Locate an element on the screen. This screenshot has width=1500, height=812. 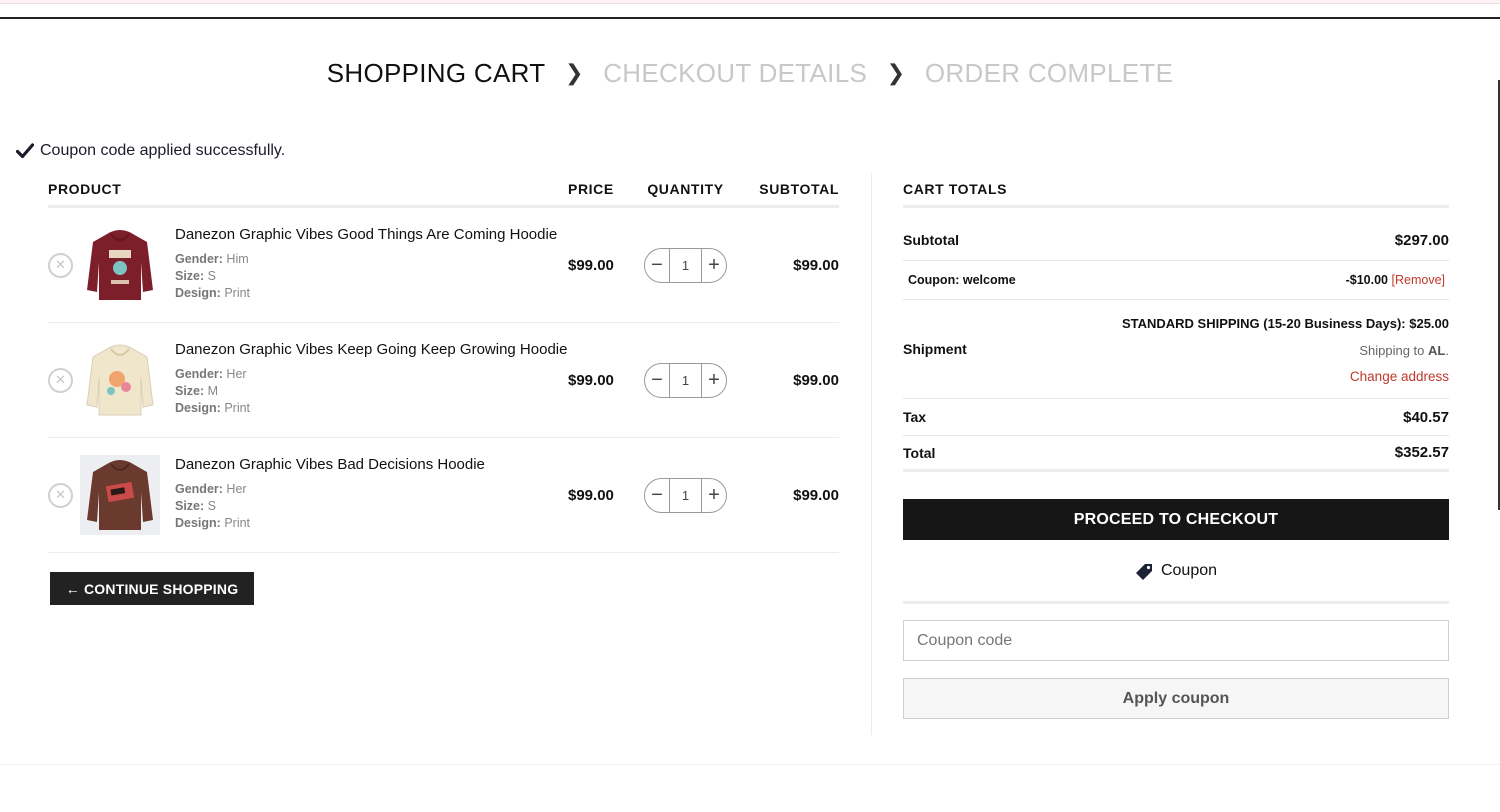
header-subtotal: SUBTOTAL is located at coordinates (799, 189).